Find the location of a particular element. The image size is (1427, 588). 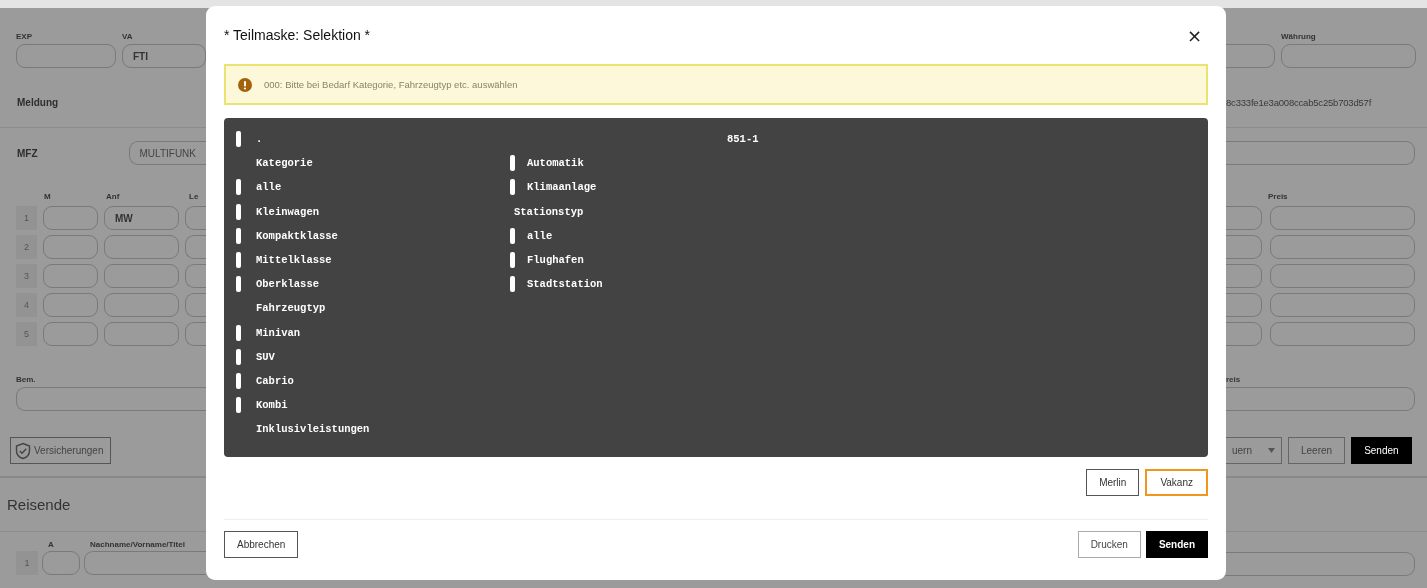

shield-check-icon is located at coordinates (23, 450).